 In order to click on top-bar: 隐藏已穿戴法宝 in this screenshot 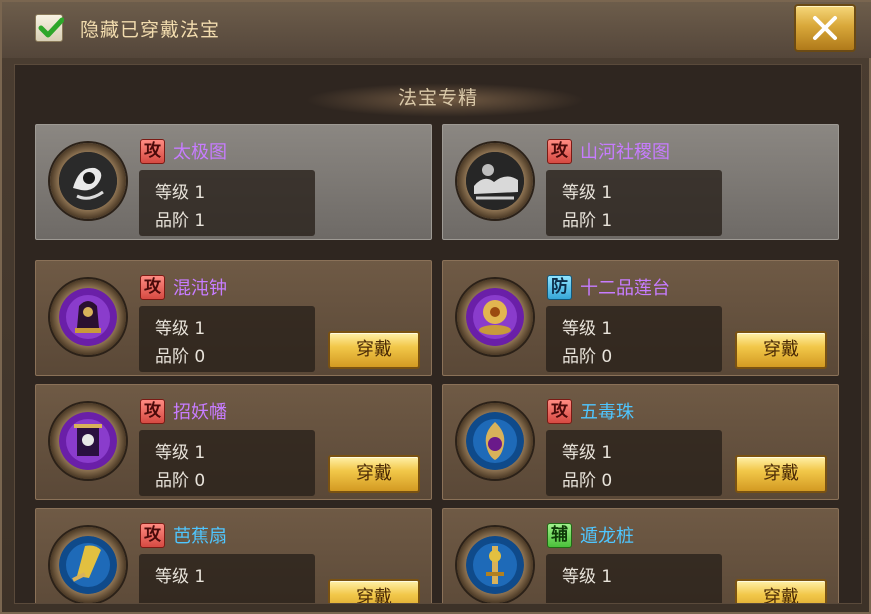, I will do `click(436, 30)`.